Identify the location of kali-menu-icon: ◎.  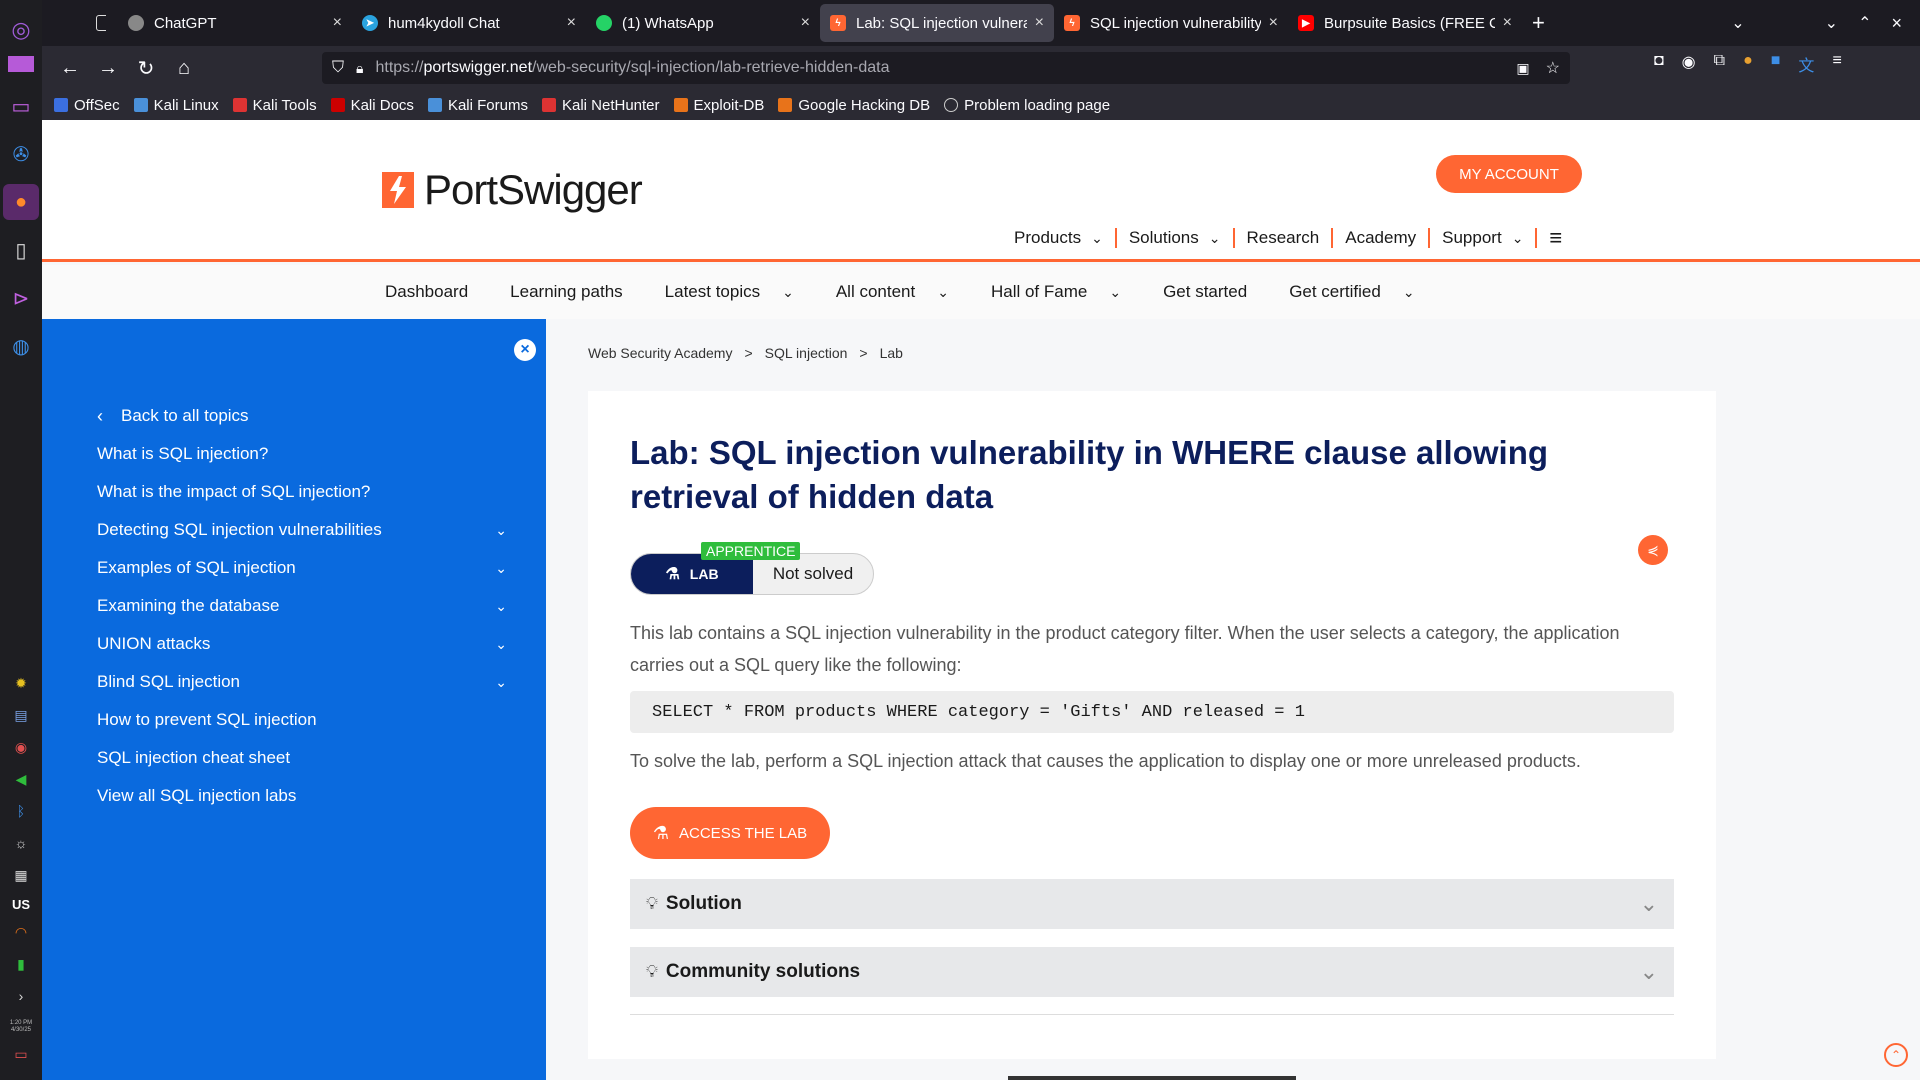
(21, 30).